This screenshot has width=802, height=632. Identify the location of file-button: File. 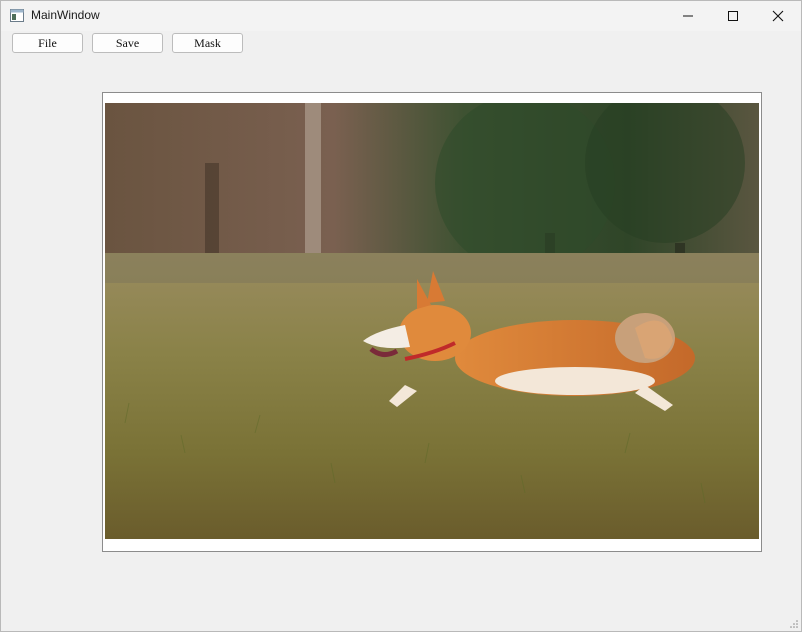
(47, 43).